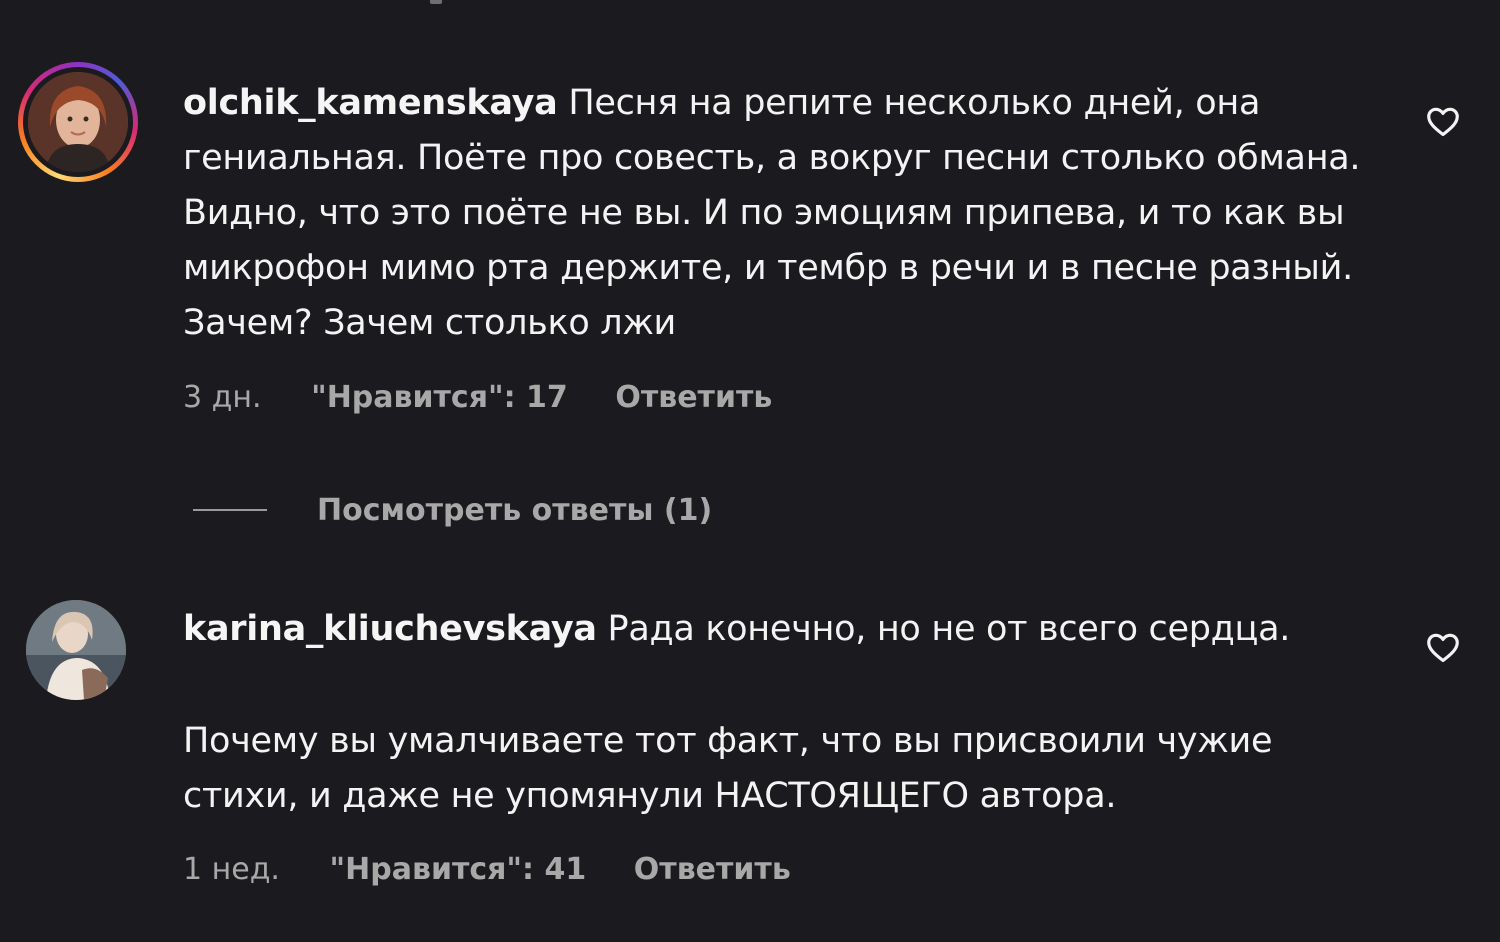  I want to click on cropped-fragment, so click(436, 2).